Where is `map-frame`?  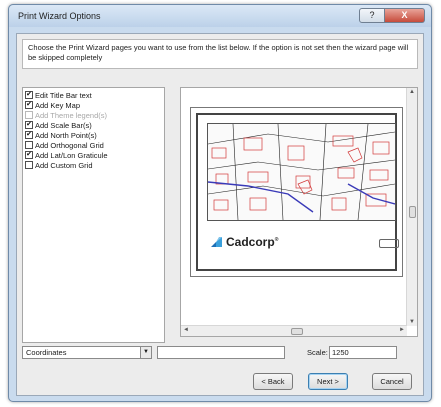
map-frame is located at coordinates (301, 172).